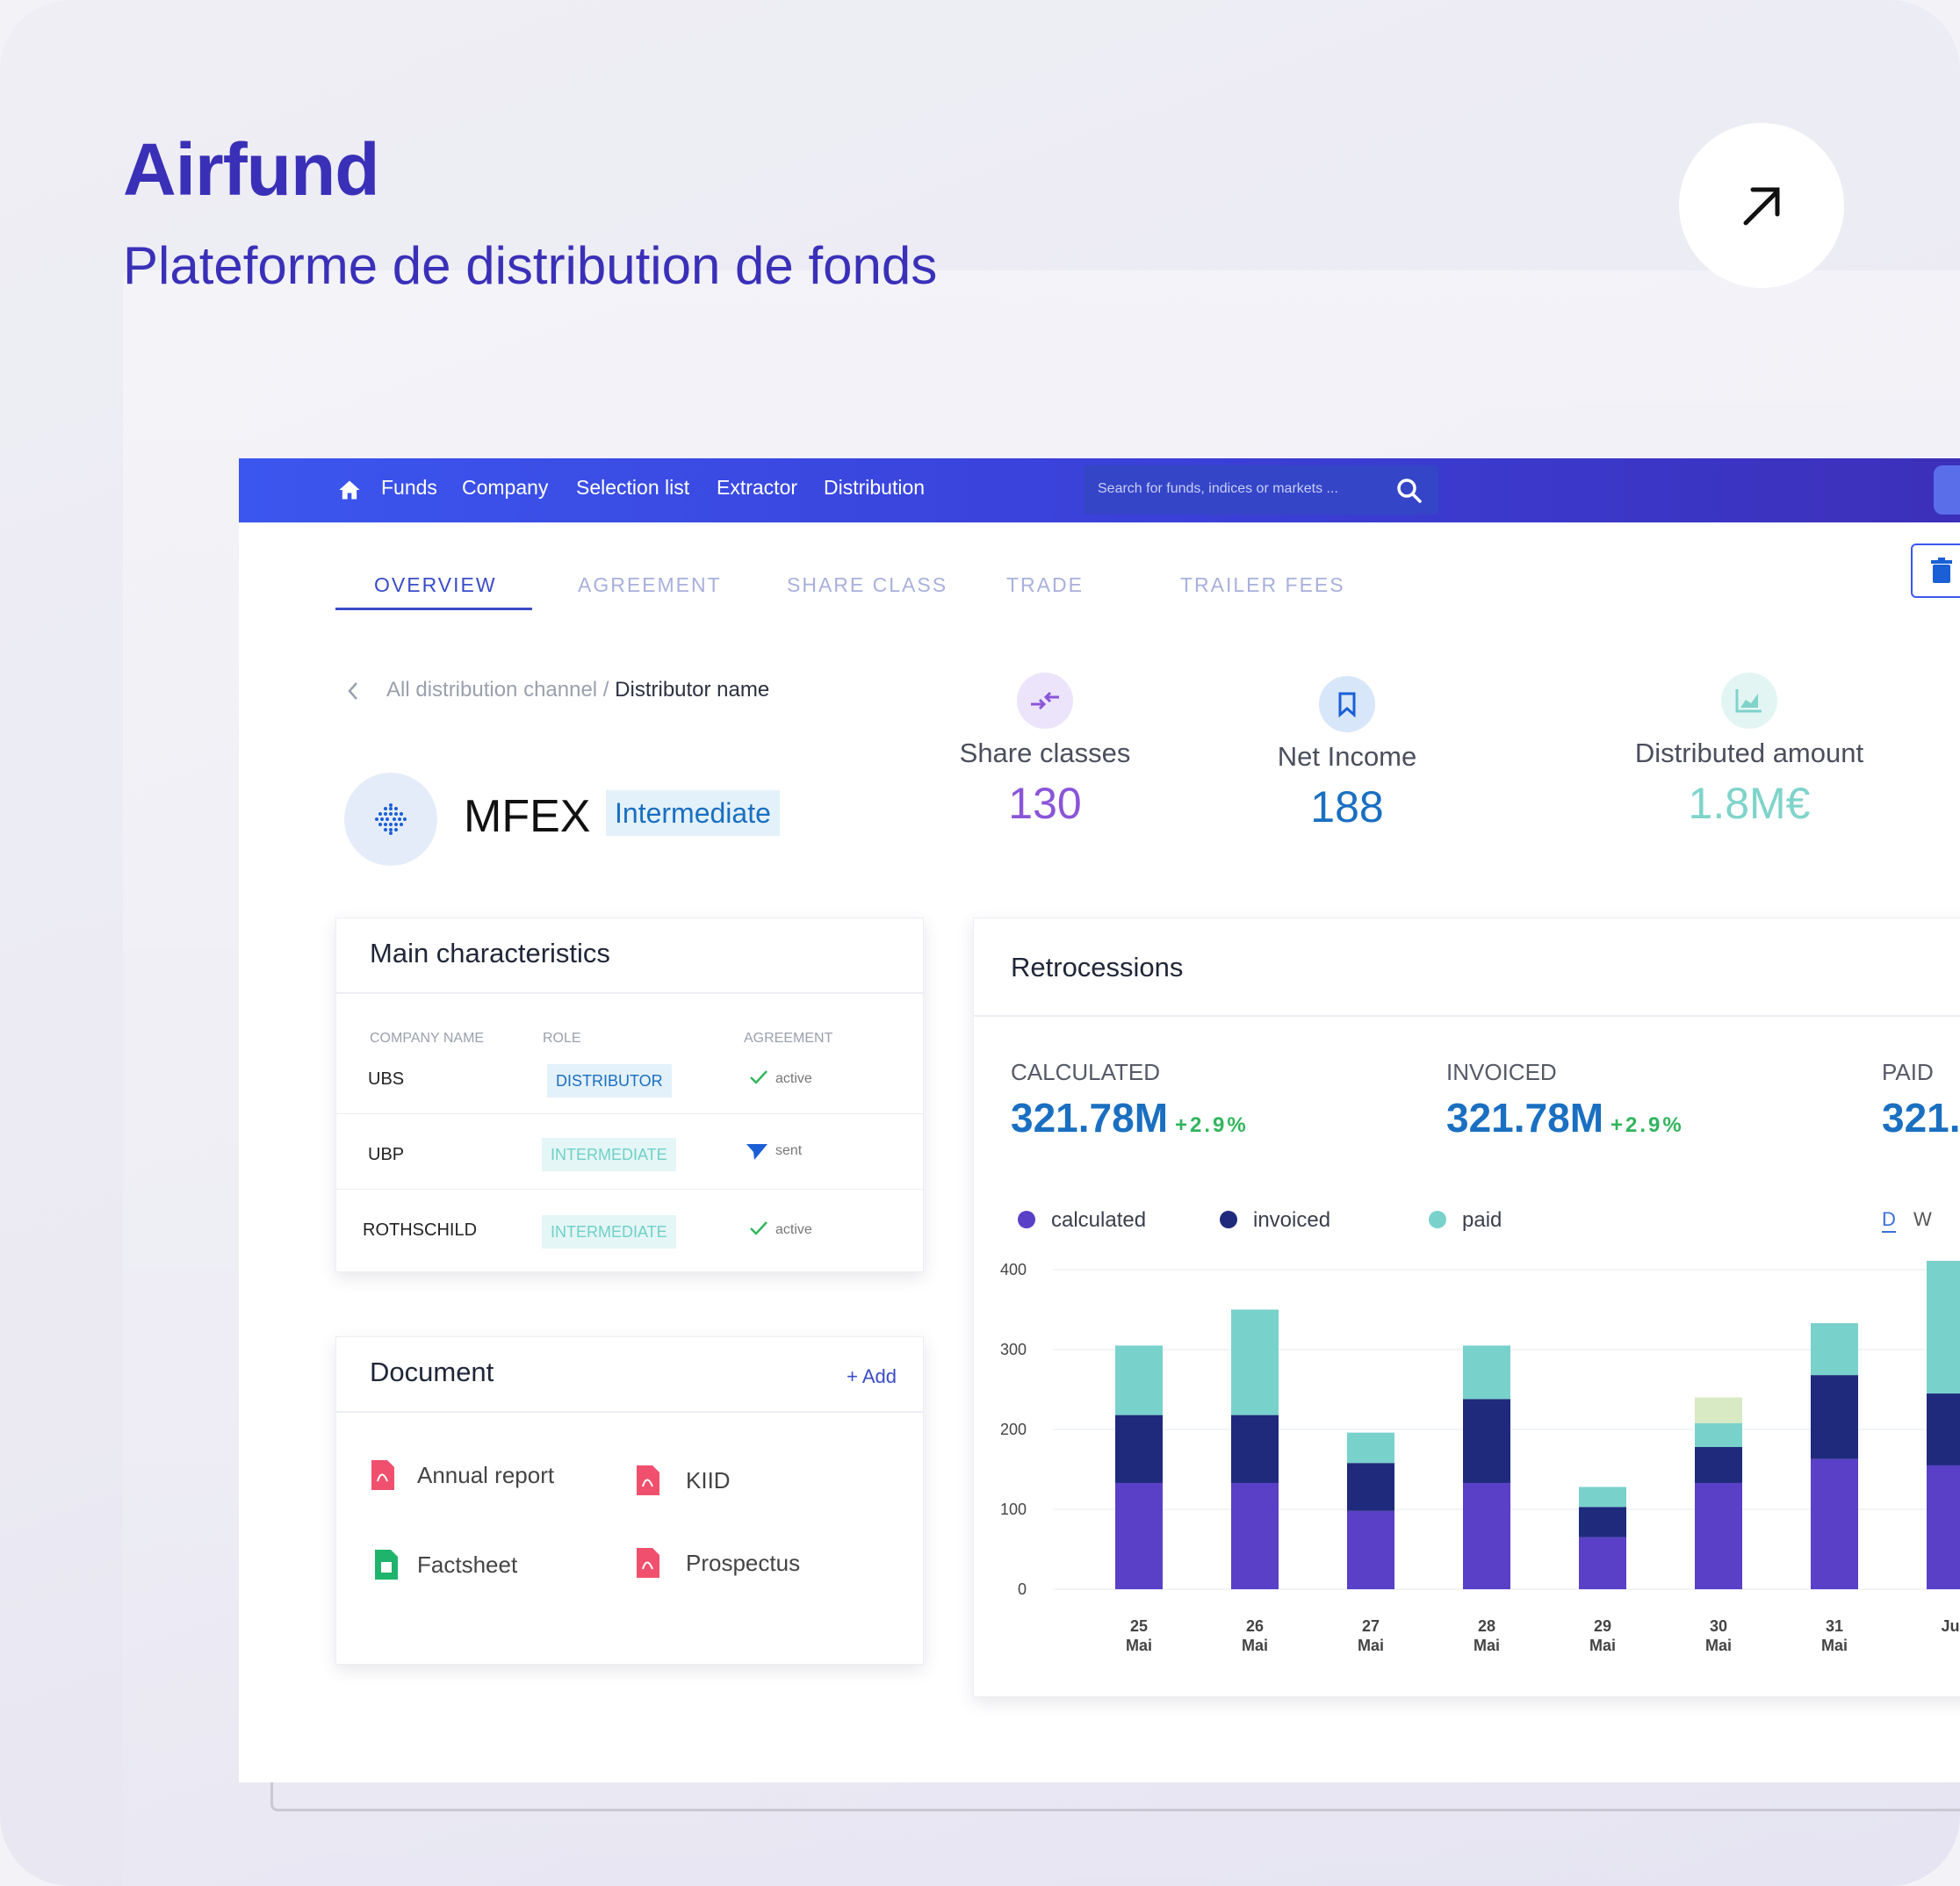 The width and height of the screenshot is (1960, 1886). What do you see at coordinates (650, 585) in the screenshot?
I see `tab-agreement: AGREEMENT` at bounding box center [650, 585].